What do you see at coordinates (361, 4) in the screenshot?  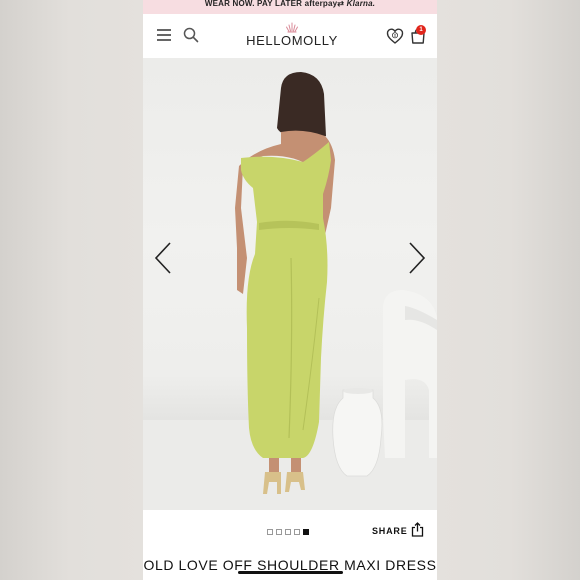 I see `klarna-logo: Klarna.` at bounding box center [361, 4].